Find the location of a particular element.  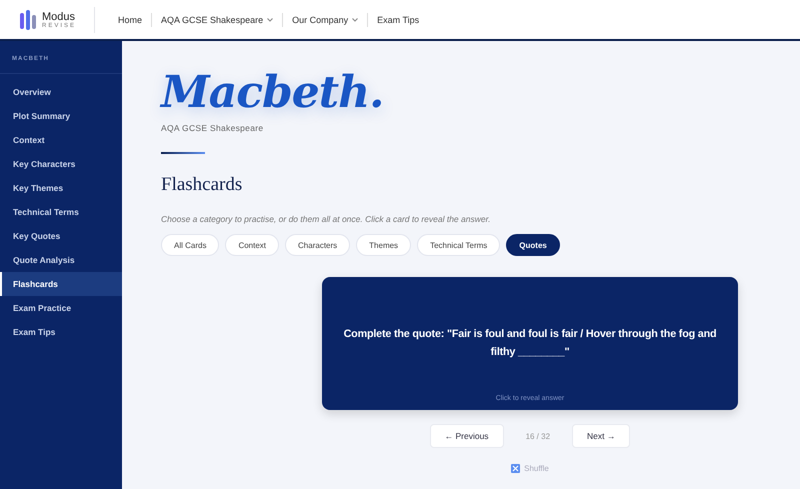

sidebar-item: Key Themes is located at coordinates (61, 188).